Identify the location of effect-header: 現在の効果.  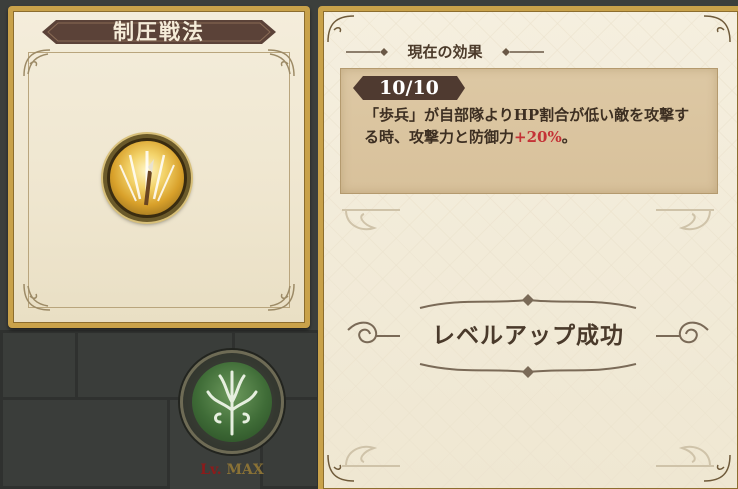
(445, 52).